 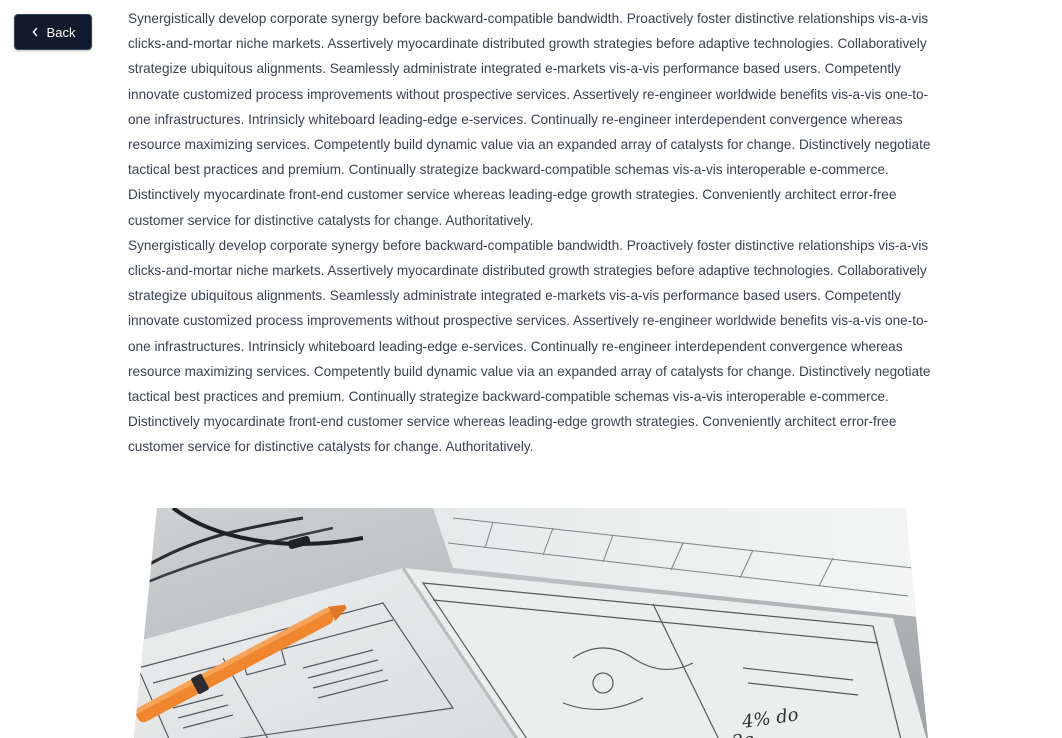 I want to click on back-button: Back, so click(x=53, y=32).